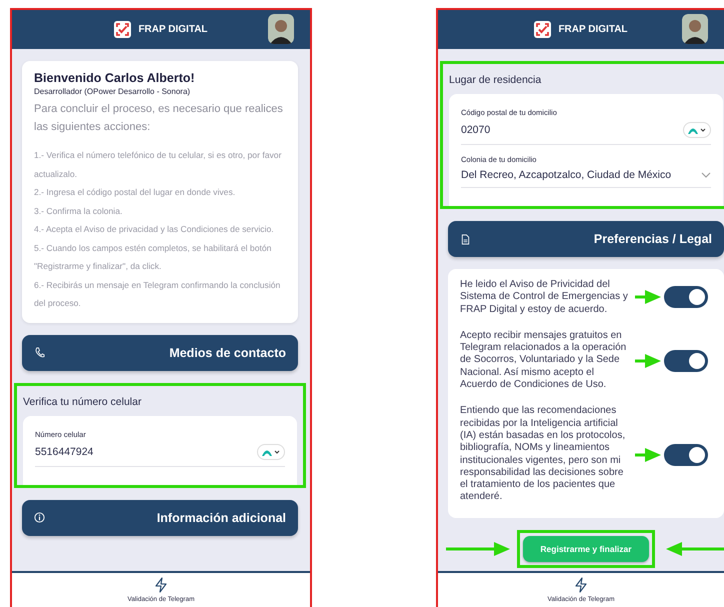 The height and width of the screenshot is (607, 724). I want to click on section-title: Lugar de residencia, so click(495, 80).